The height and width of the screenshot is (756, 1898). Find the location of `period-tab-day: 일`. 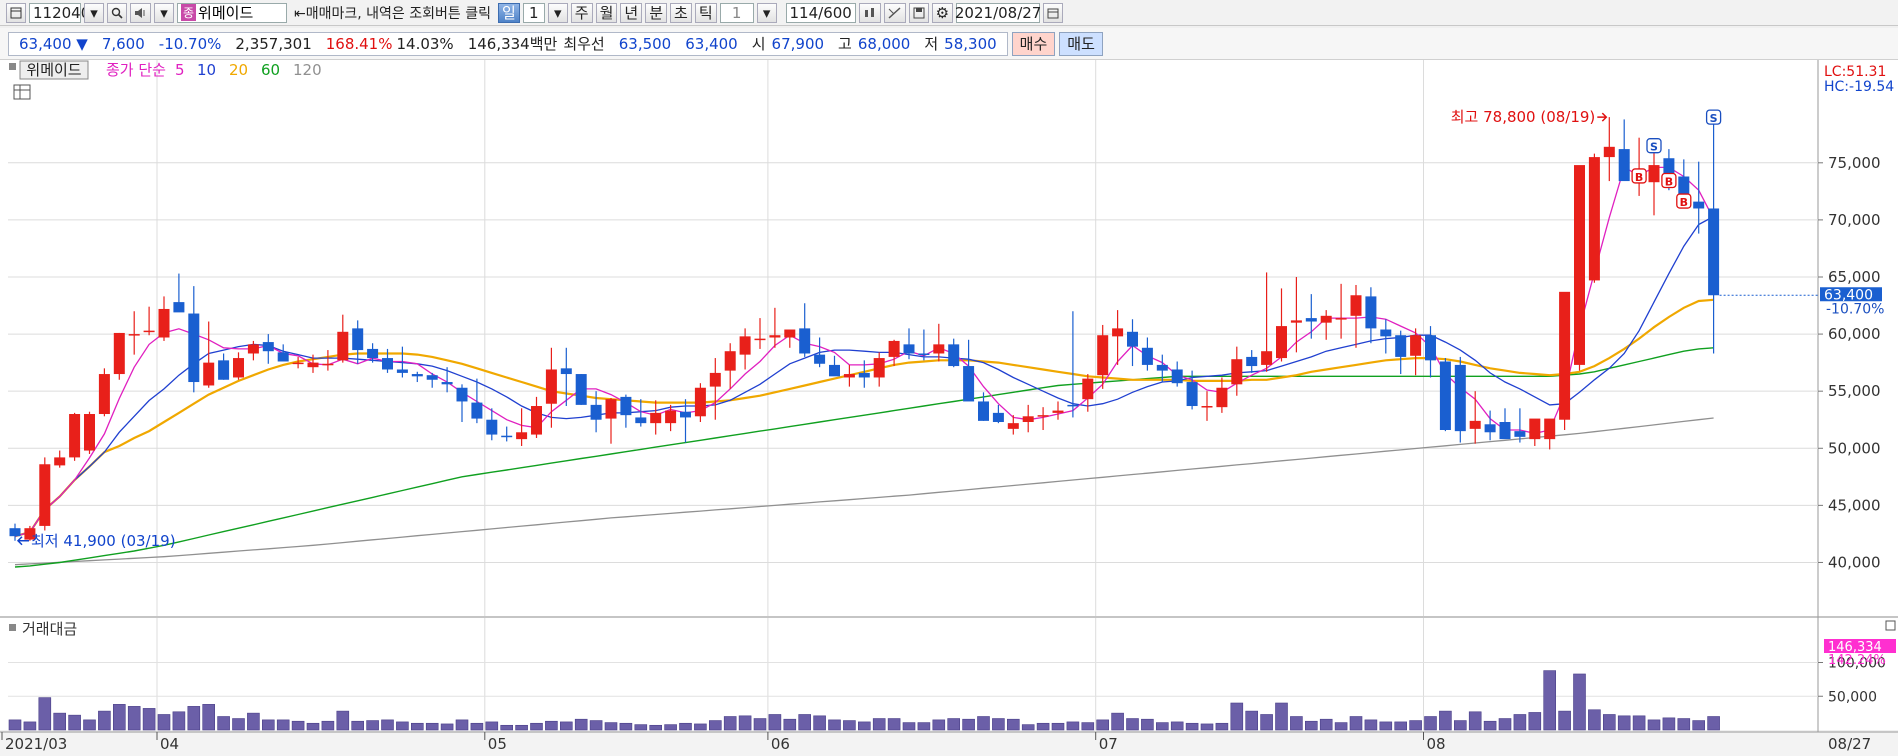

period-tab-day: 일 is located at coordinates (508, 12).